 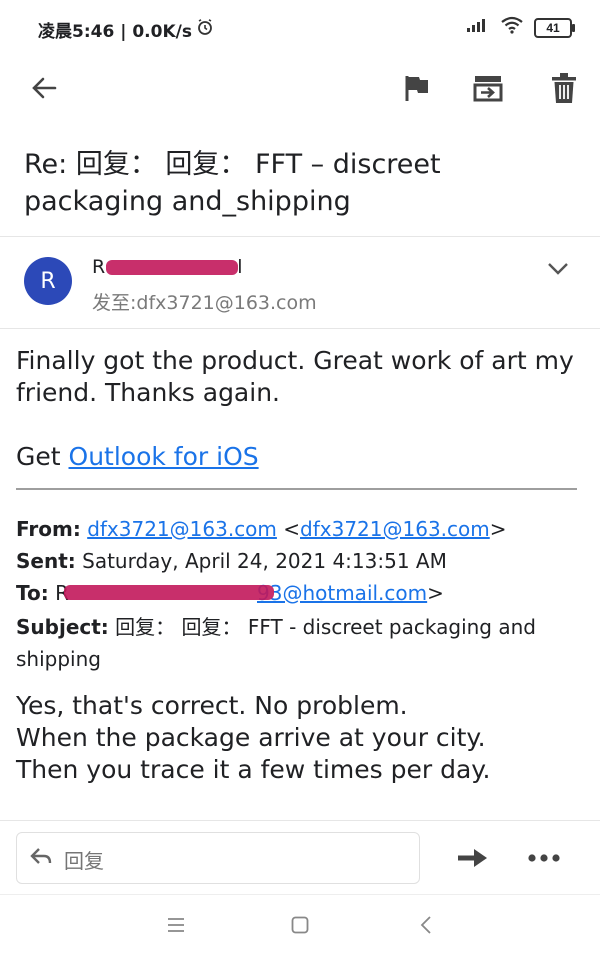 I want to click on email-body-line: friend. Thanks again., so click(x=148, y=392).